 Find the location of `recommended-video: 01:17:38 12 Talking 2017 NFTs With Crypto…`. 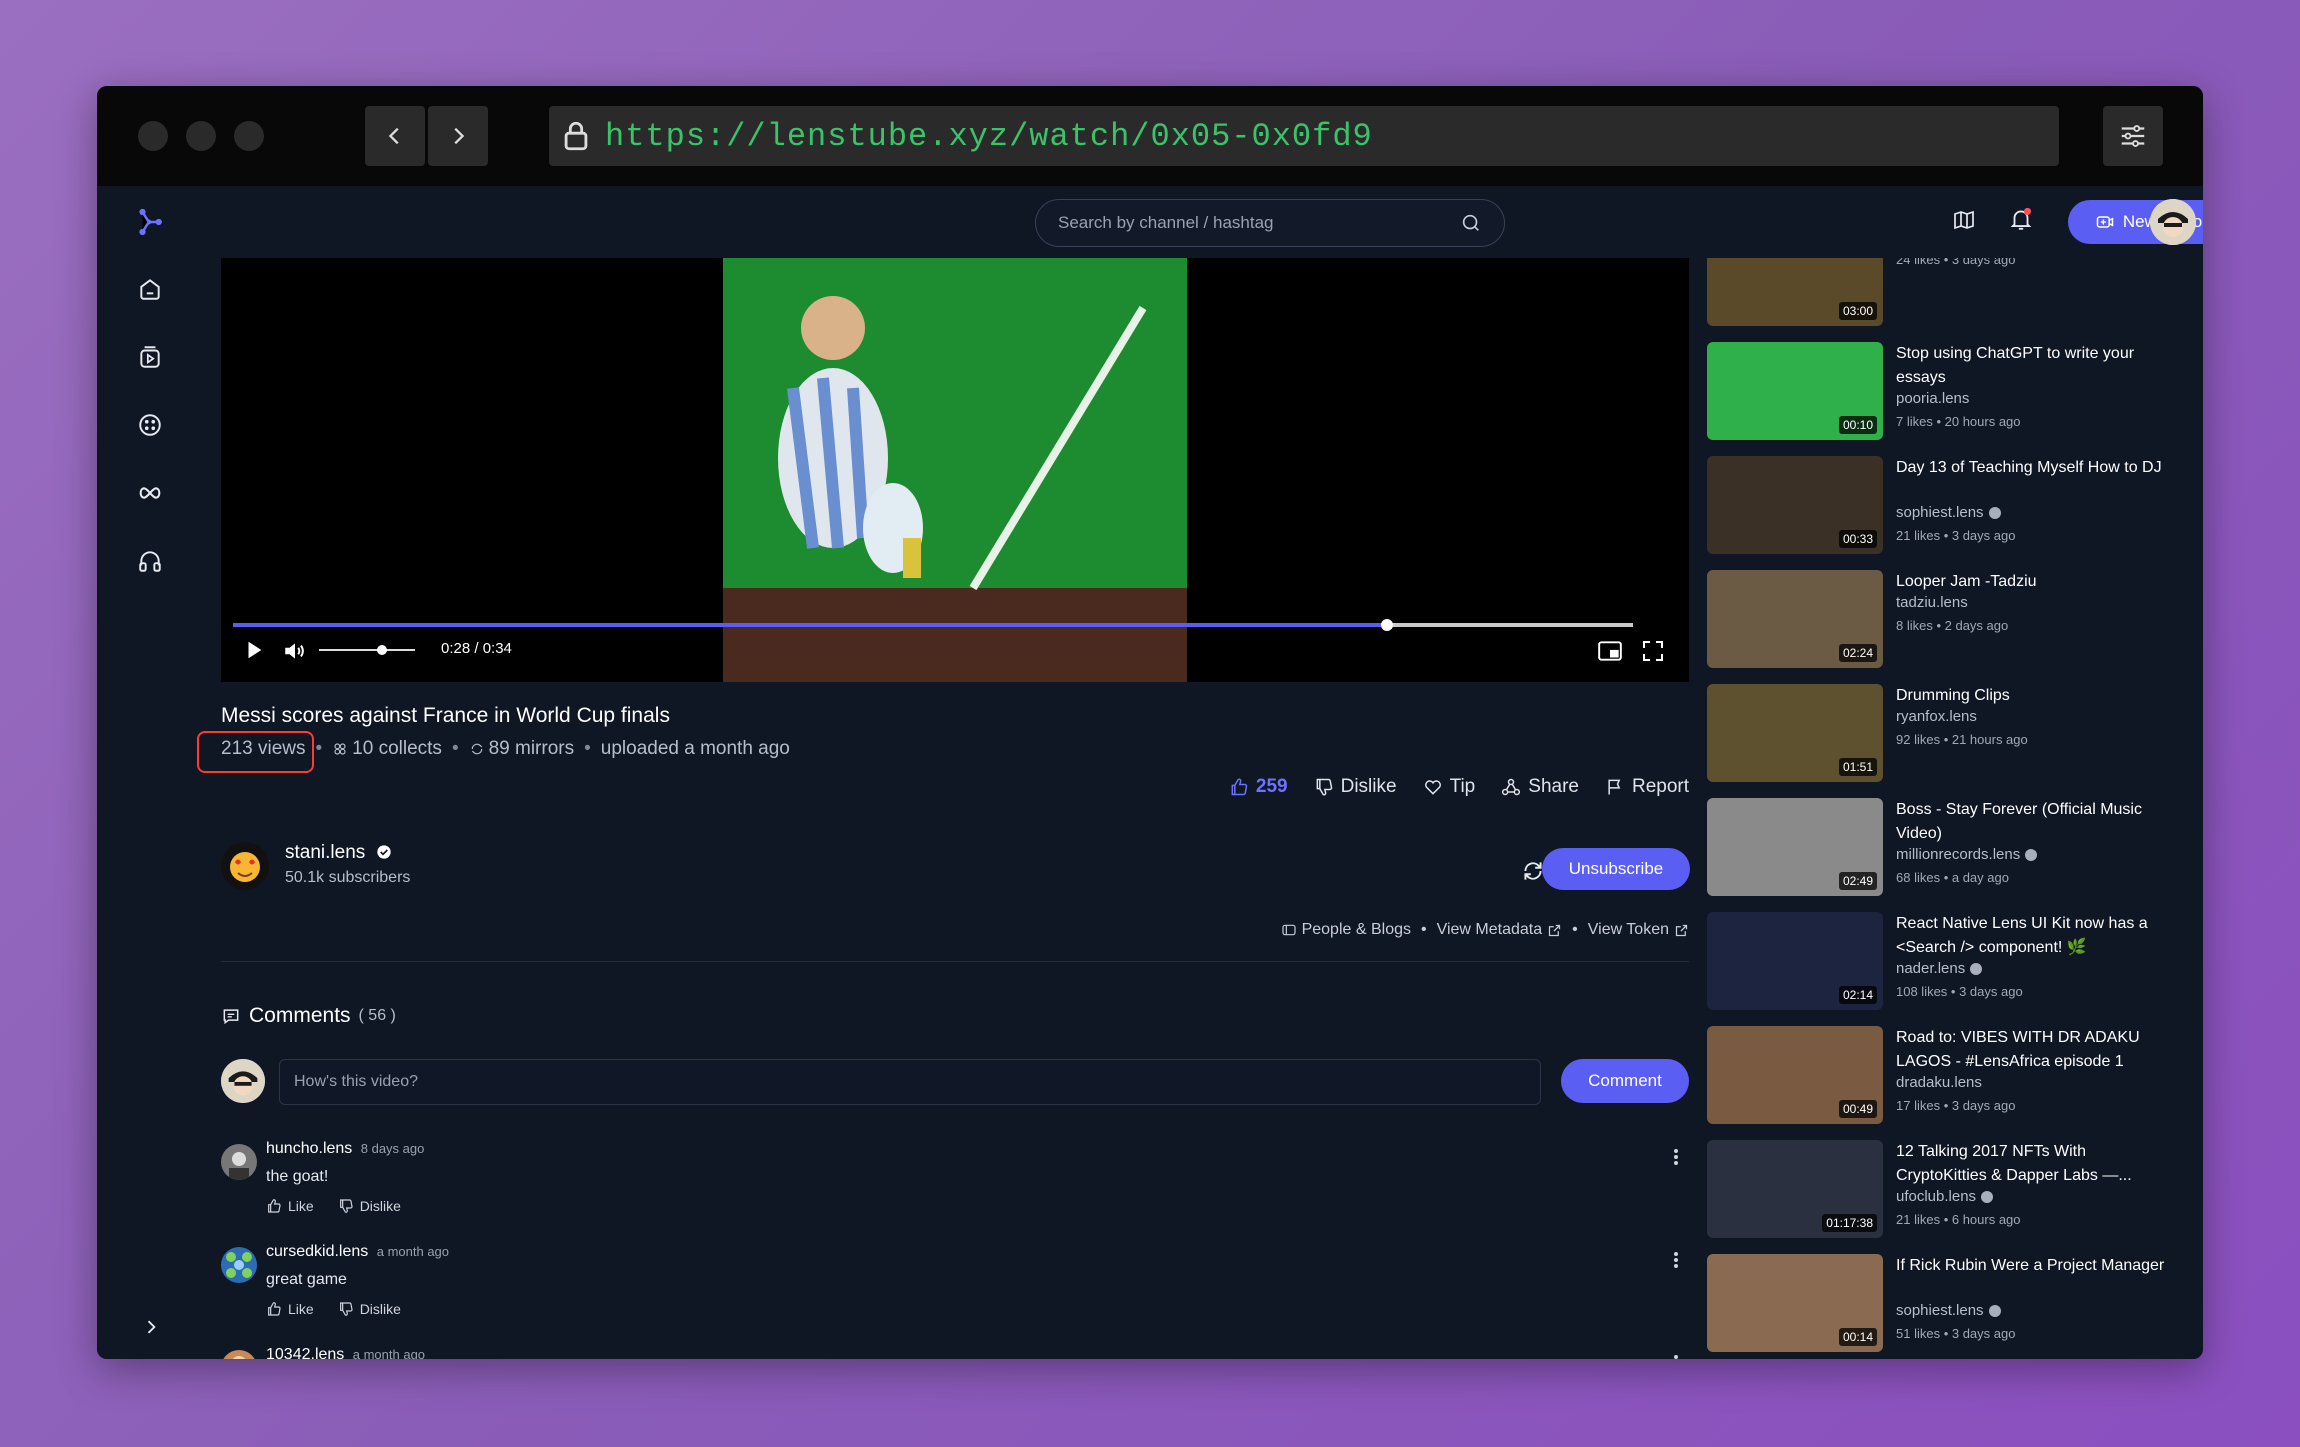

recommended-video: 01:17:38 12 Talking 2017 NFTs With Crypto… is located at coordinates (1955, 1190).